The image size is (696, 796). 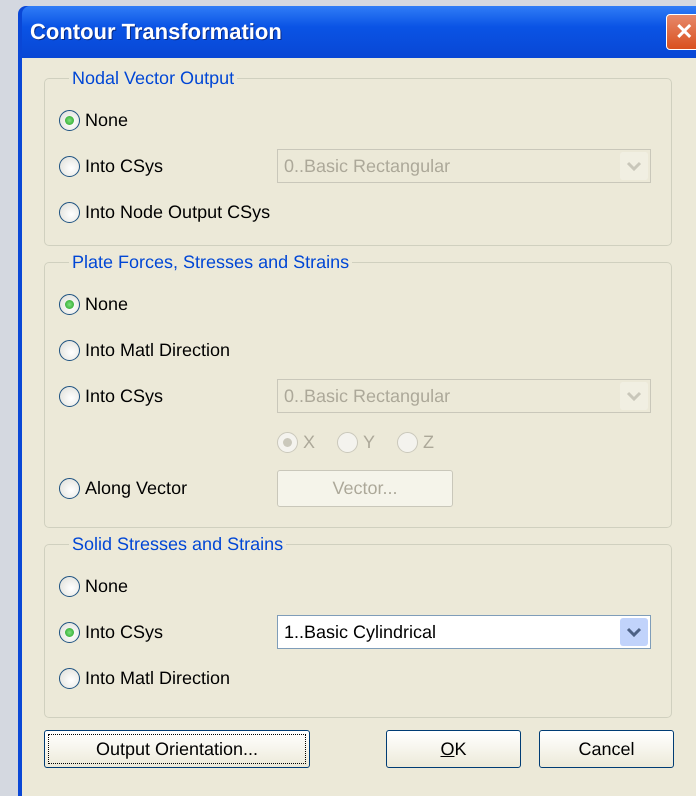 I want to click on option-label: Into Node Output CSys, so click(x=177, y=212).